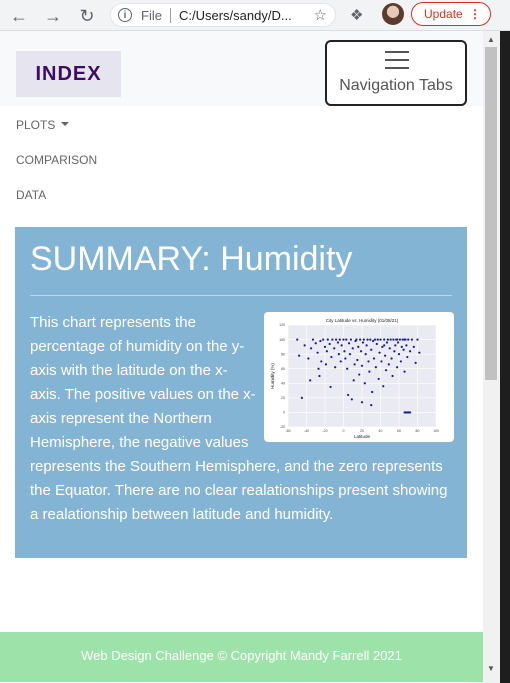 This screenshot has height=683, width=510. What do you see at coordinates (282, 427) in the screenshot?
I see `y-tick-label: -20` at bounding box center [282, 427].